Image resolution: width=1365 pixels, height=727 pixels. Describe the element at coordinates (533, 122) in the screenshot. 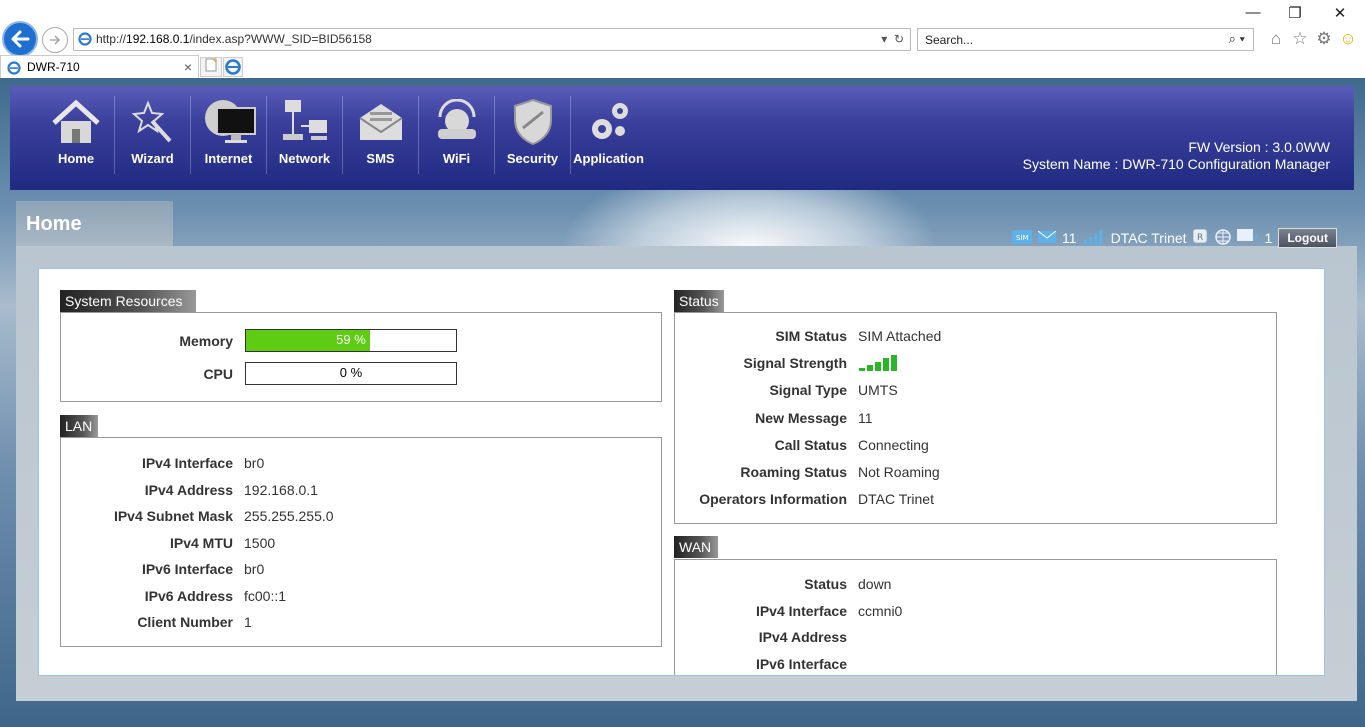

I see `shield-icon` at that location.